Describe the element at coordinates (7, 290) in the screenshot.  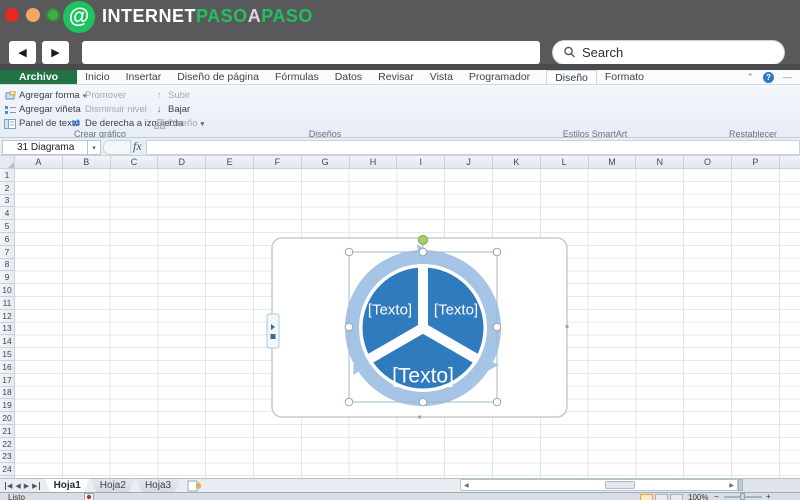
I see `row-header: 10` at that location.